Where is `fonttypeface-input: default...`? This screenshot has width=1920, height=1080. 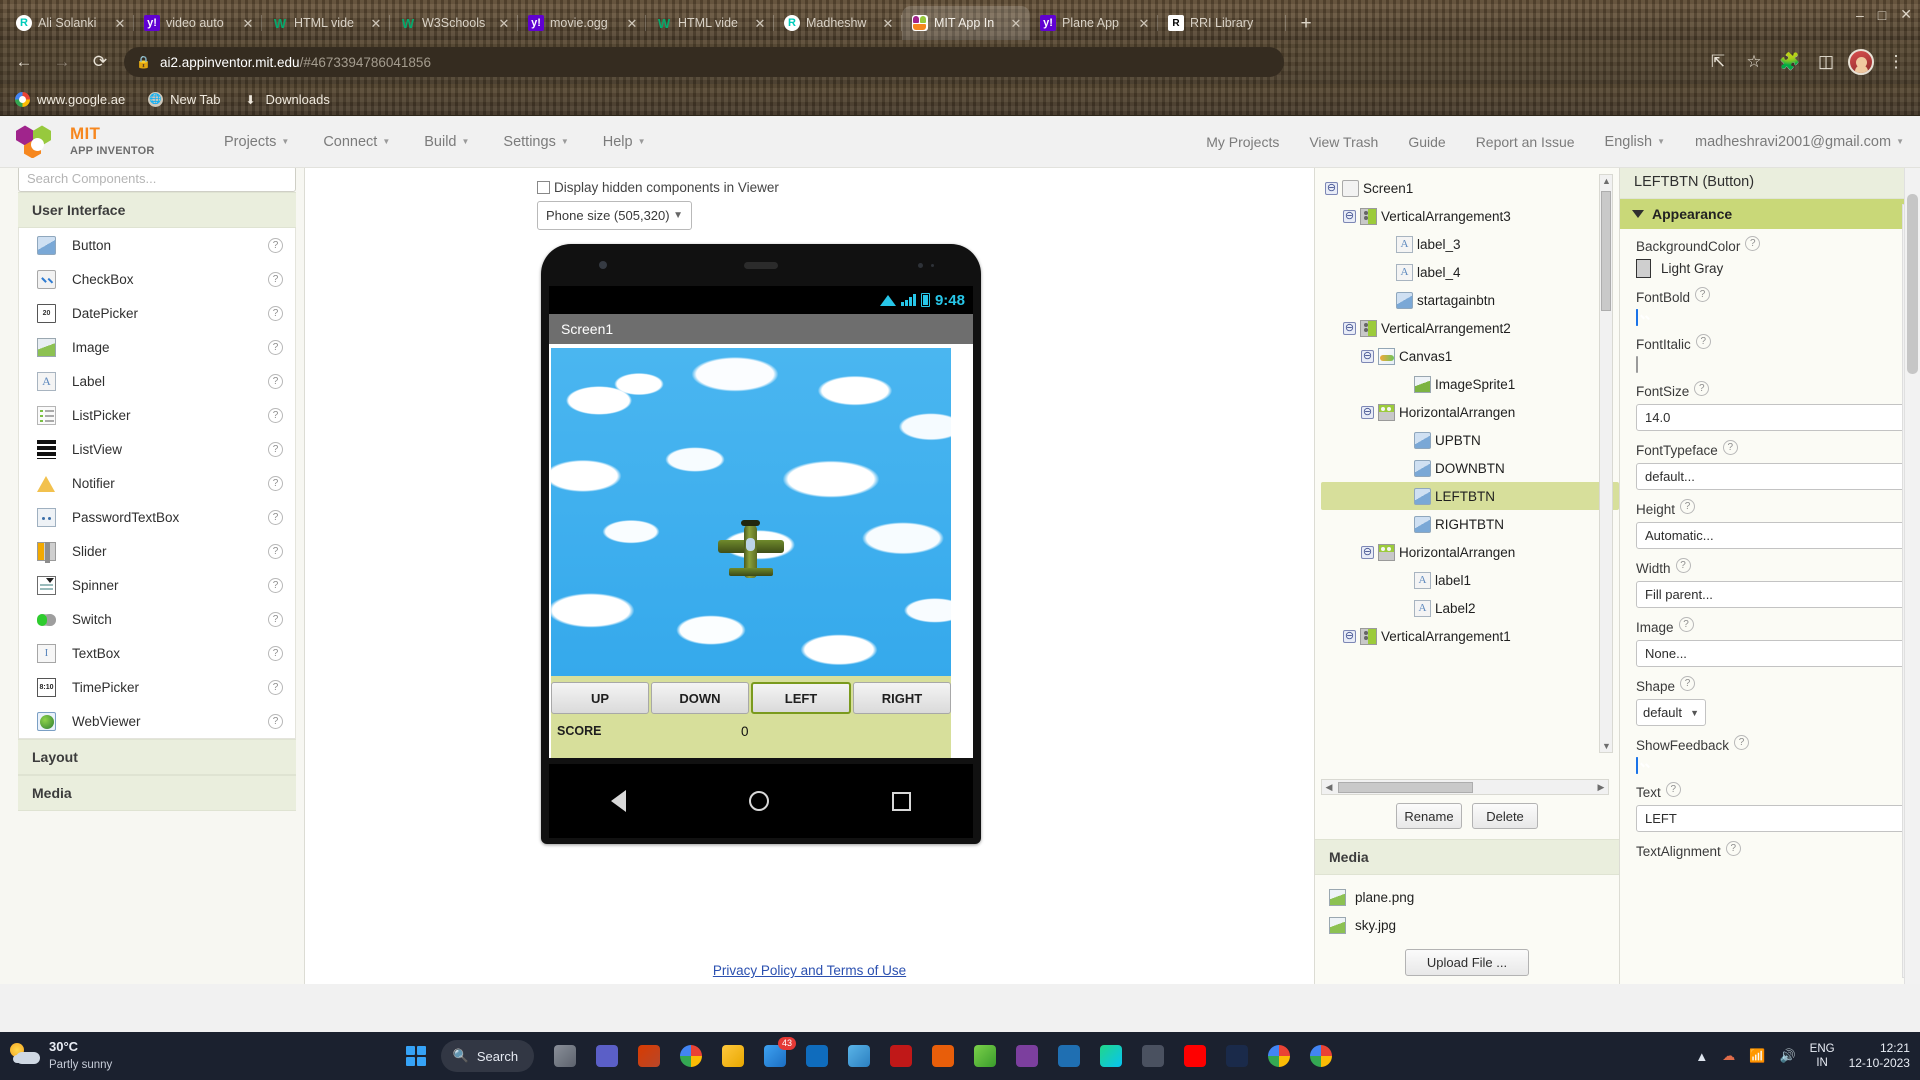
fonttypeface-input: default... is located at coordinates (1771, 476).